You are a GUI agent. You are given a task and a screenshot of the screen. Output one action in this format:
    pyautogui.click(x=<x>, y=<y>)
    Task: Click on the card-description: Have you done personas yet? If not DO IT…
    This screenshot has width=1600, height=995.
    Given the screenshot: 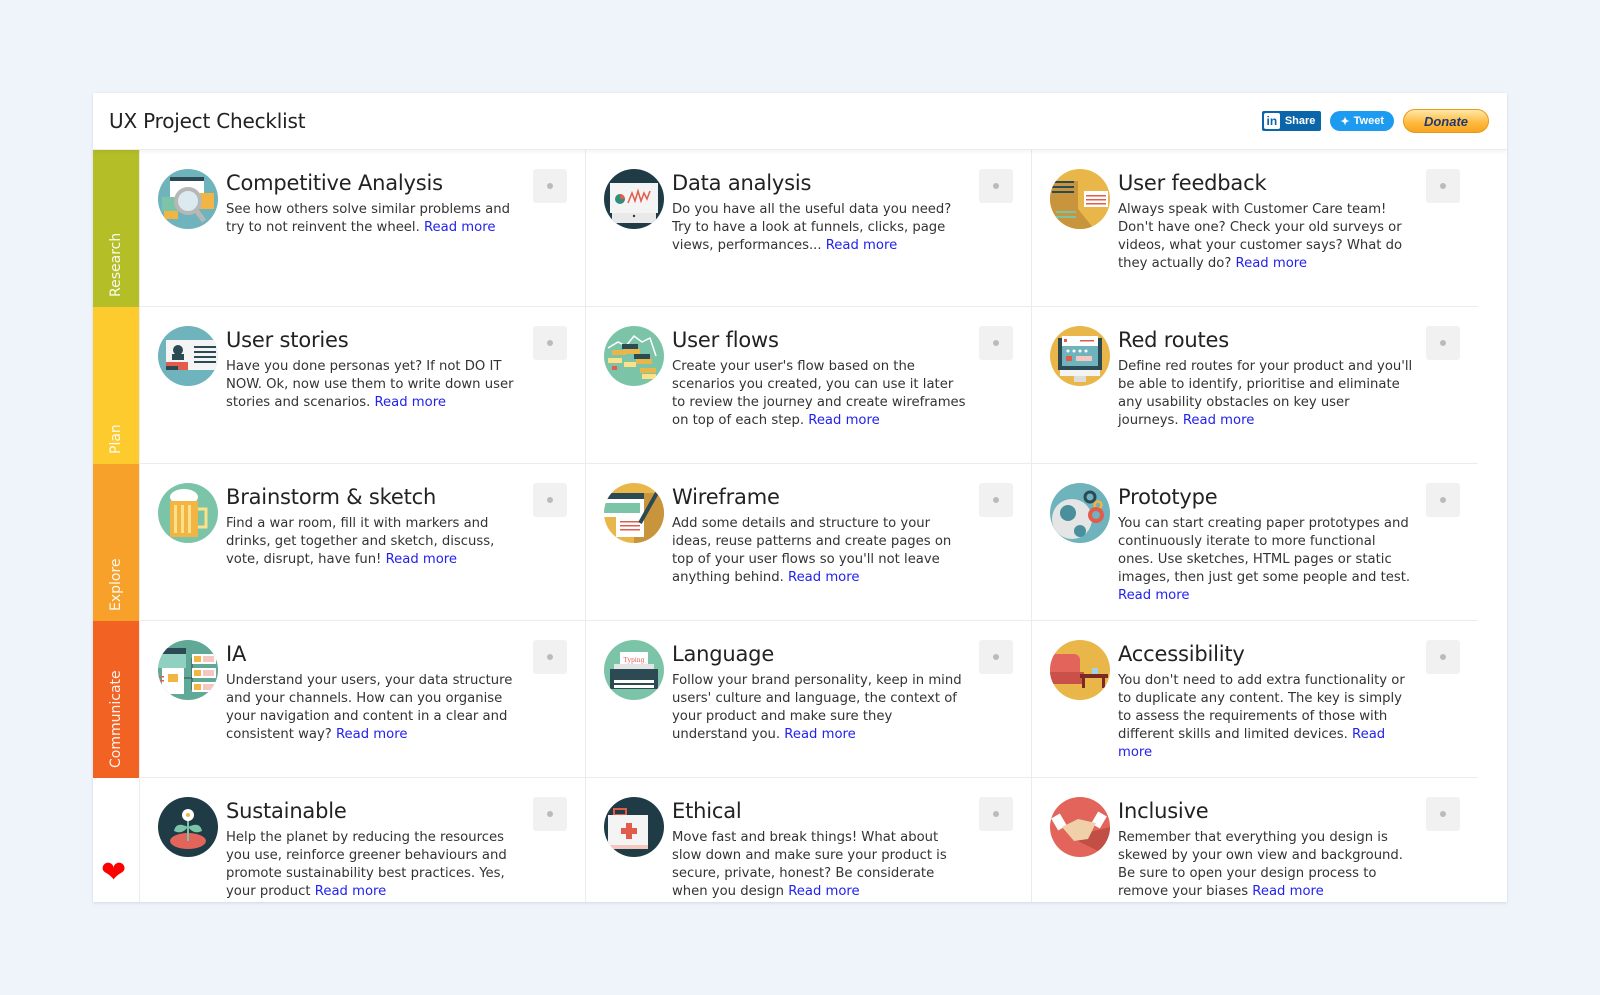 What is the action you would take?
    pyautogui.click(x=374, y=385)
    